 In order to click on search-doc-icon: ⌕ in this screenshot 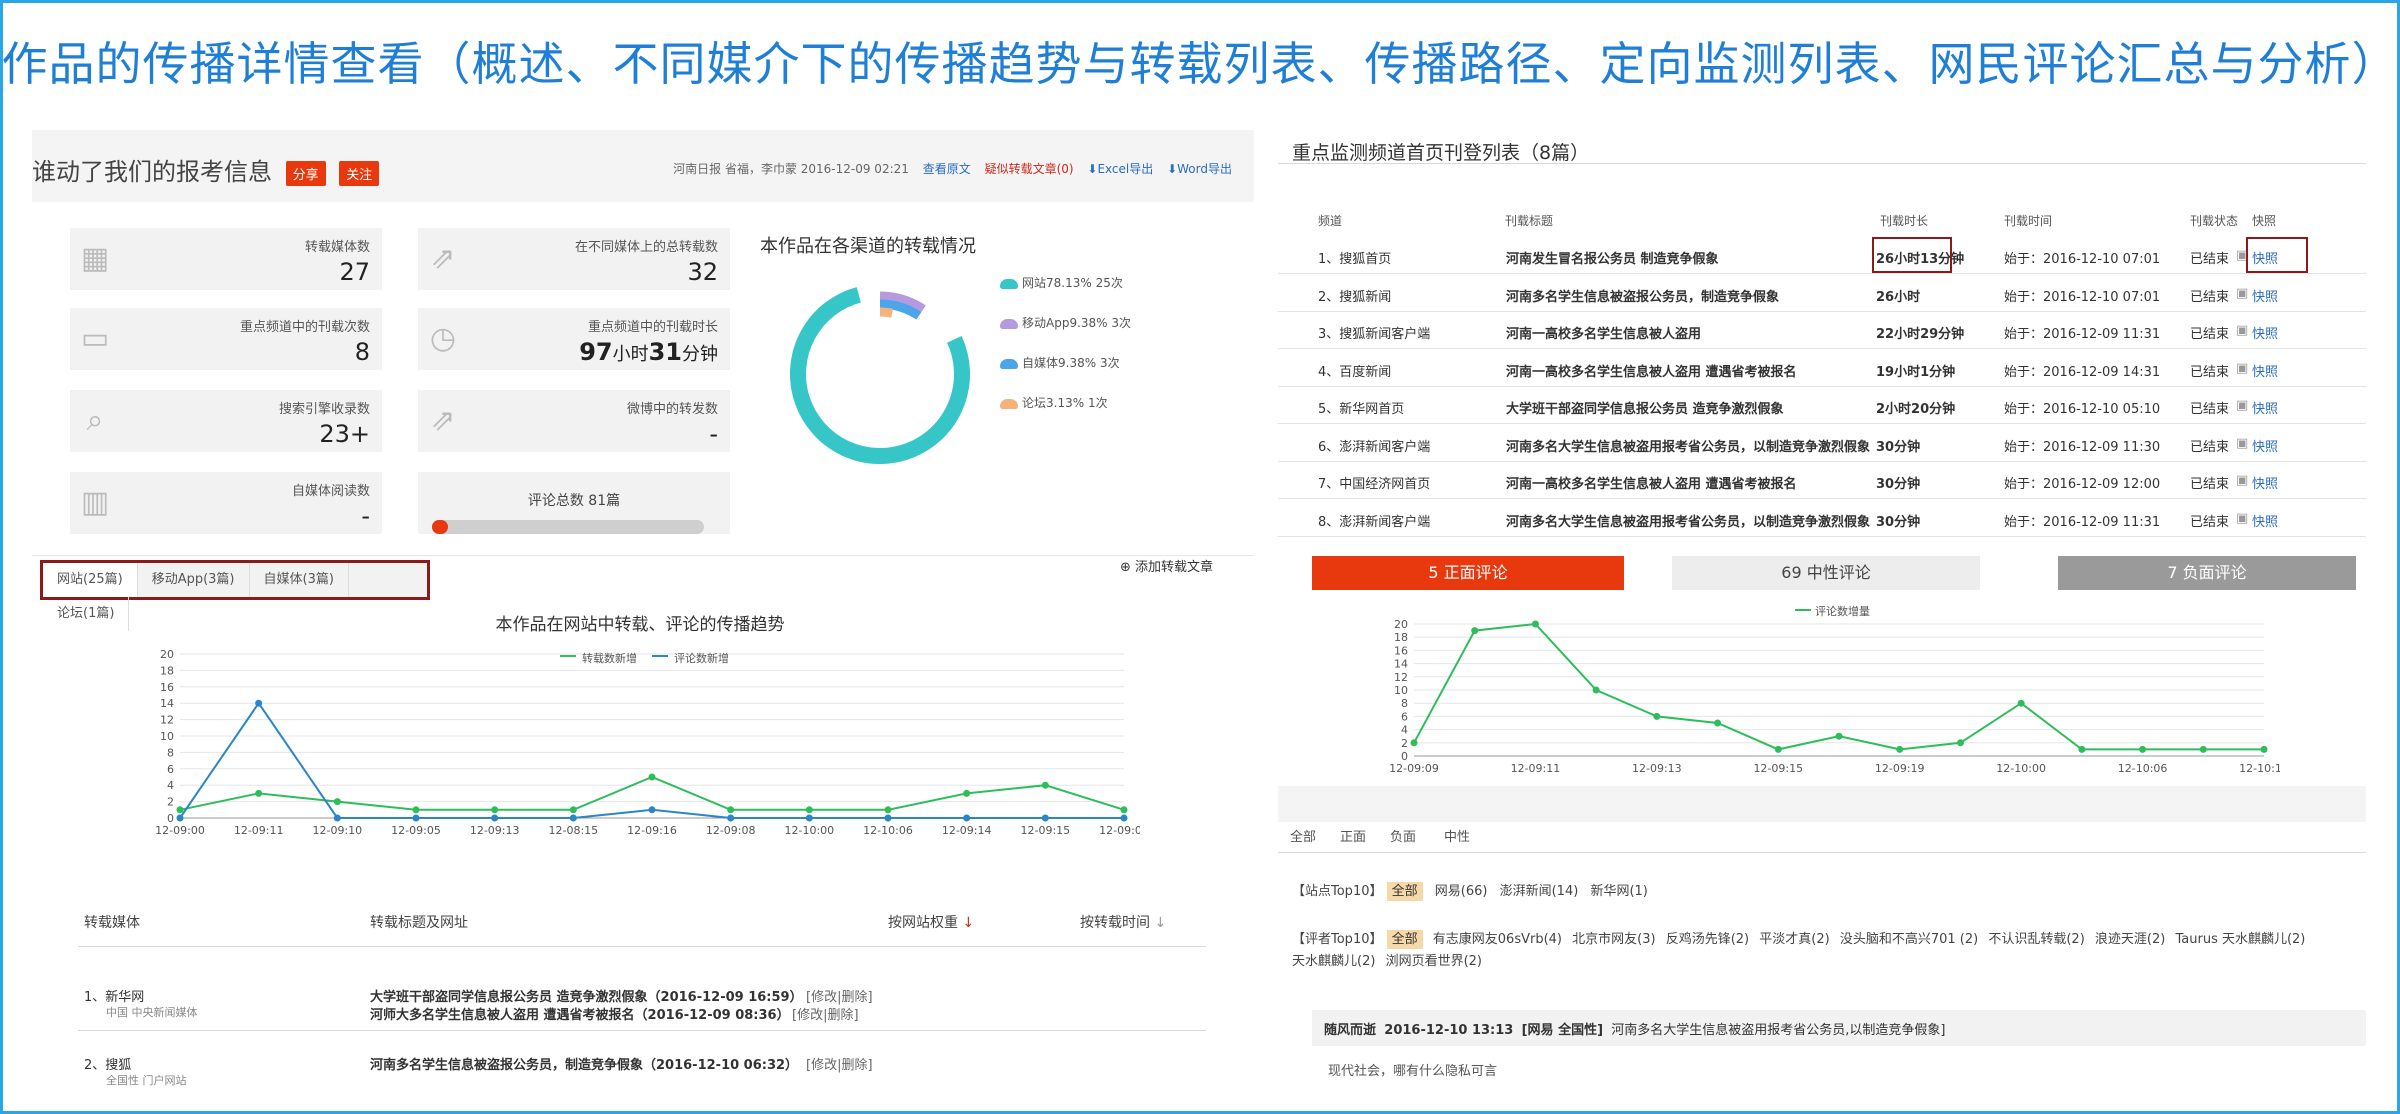, I will do `click(95, 420)`.